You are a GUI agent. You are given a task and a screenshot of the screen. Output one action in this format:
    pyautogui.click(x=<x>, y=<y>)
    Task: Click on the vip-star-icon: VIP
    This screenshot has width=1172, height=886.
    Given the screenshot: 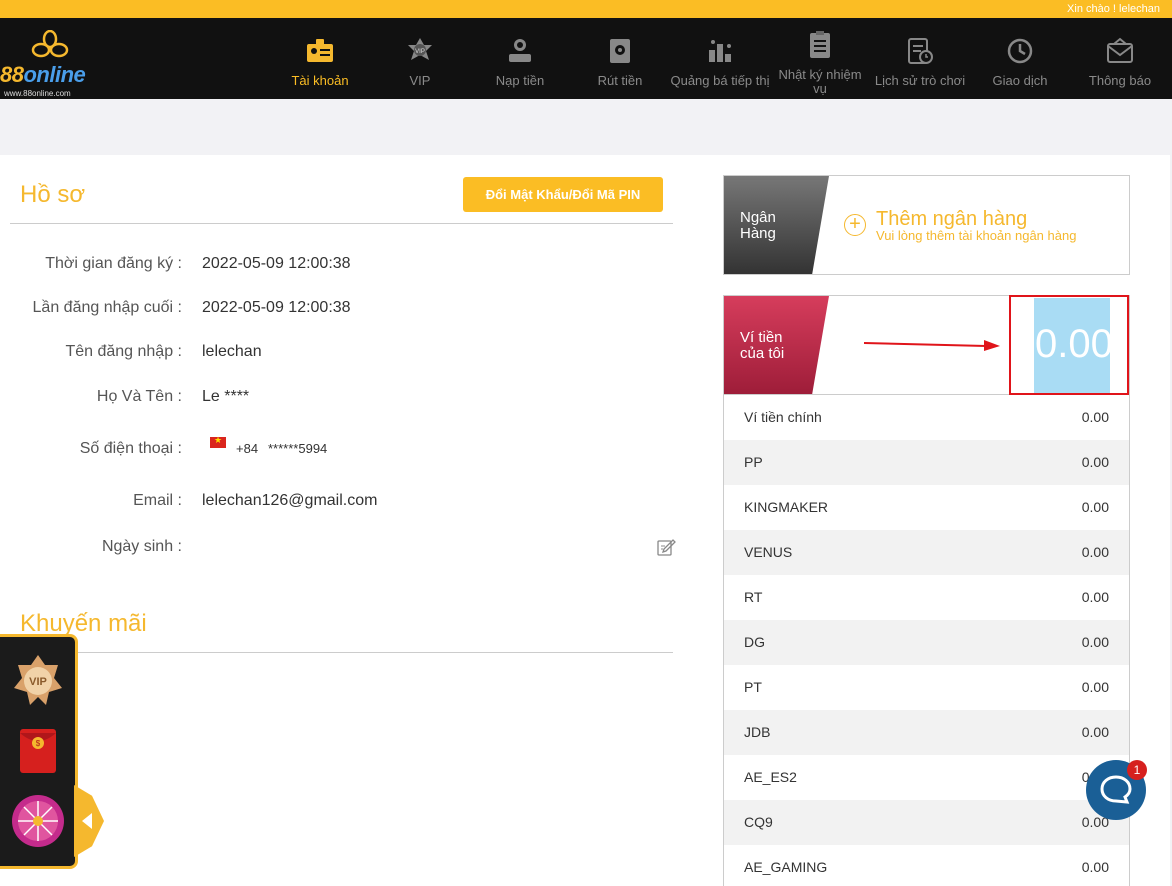 What is the action you would take?
    pyautogui.click(x=420, y=49)
    